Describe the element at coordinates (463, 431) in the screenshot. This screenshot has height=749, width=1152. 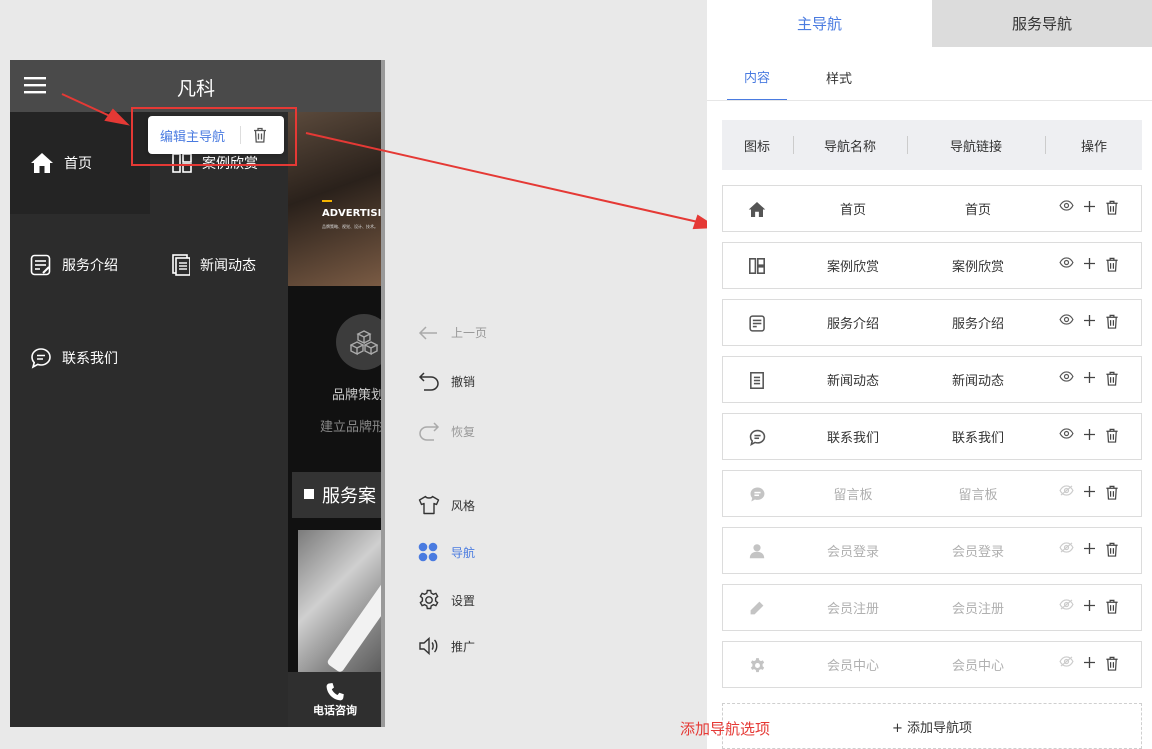
I see `redo-label: 恢复` at that location.